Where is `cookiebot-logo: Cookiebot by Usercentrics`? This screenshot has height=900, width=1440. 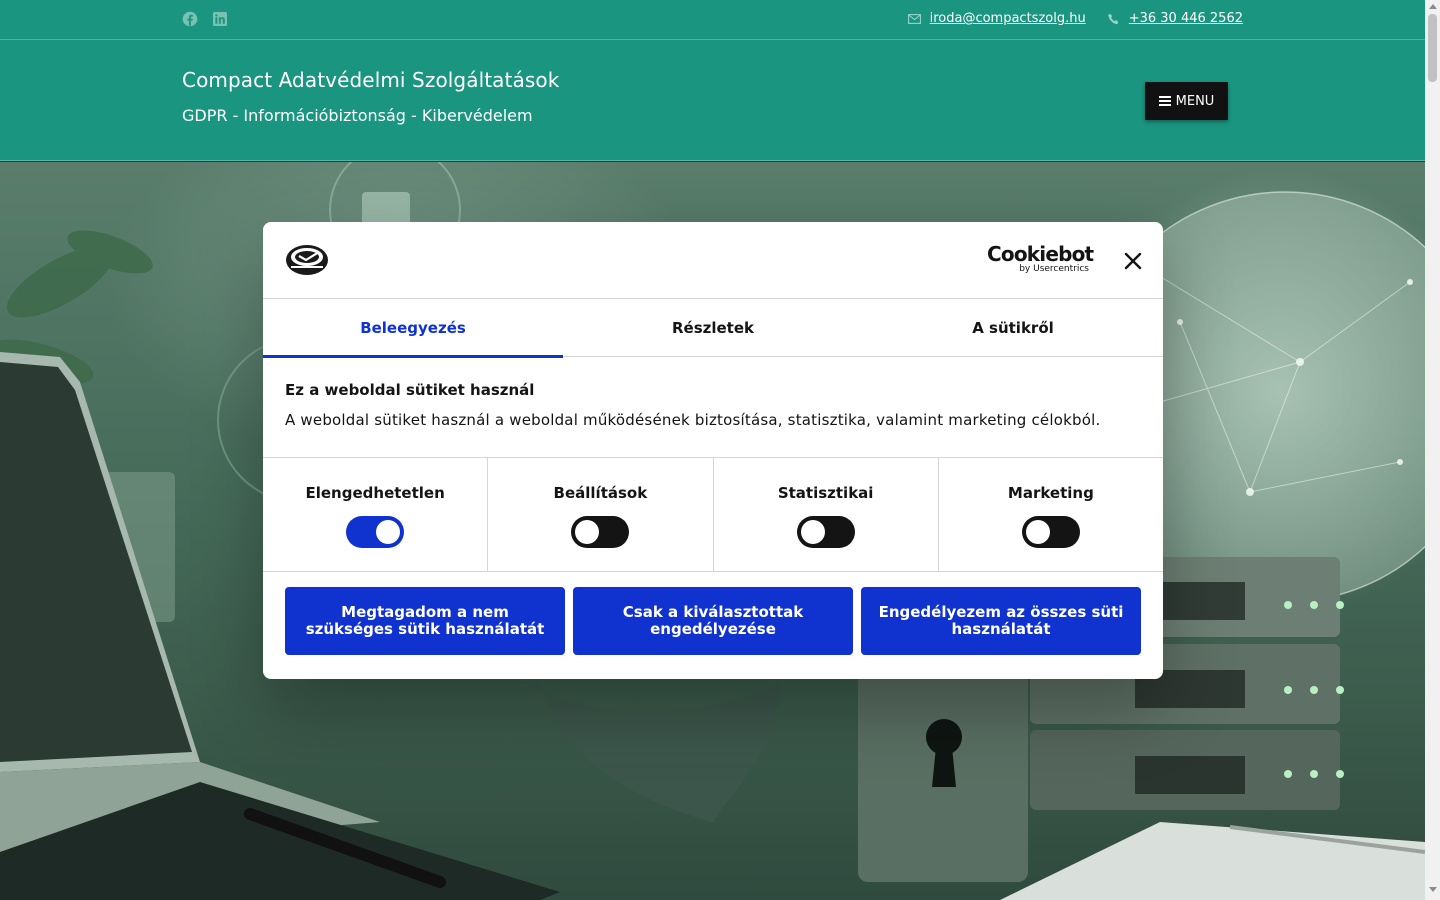 cookiebot-logo: Cookiebot by Usercentrics is located at coordinates (1040, 259).